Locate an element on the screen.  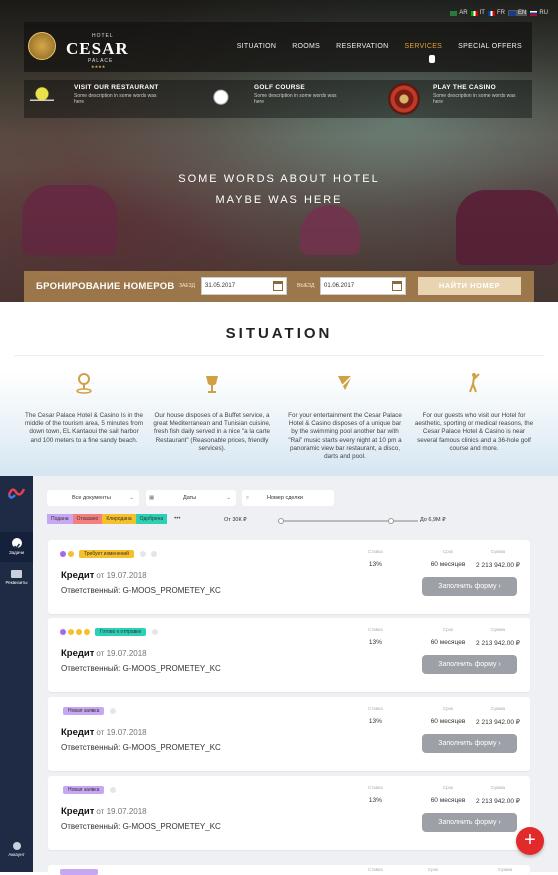
sidebar-item-requisites: Реквизиты is located at coordinates (16, 577).